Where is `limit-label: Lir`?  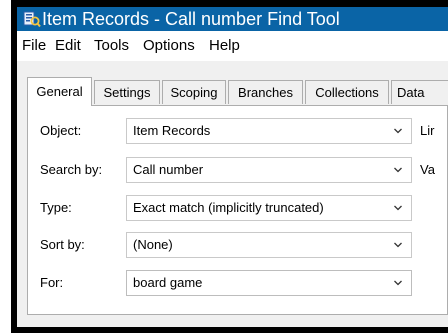 limit-label: Lir is located at coordinates (427, 130).